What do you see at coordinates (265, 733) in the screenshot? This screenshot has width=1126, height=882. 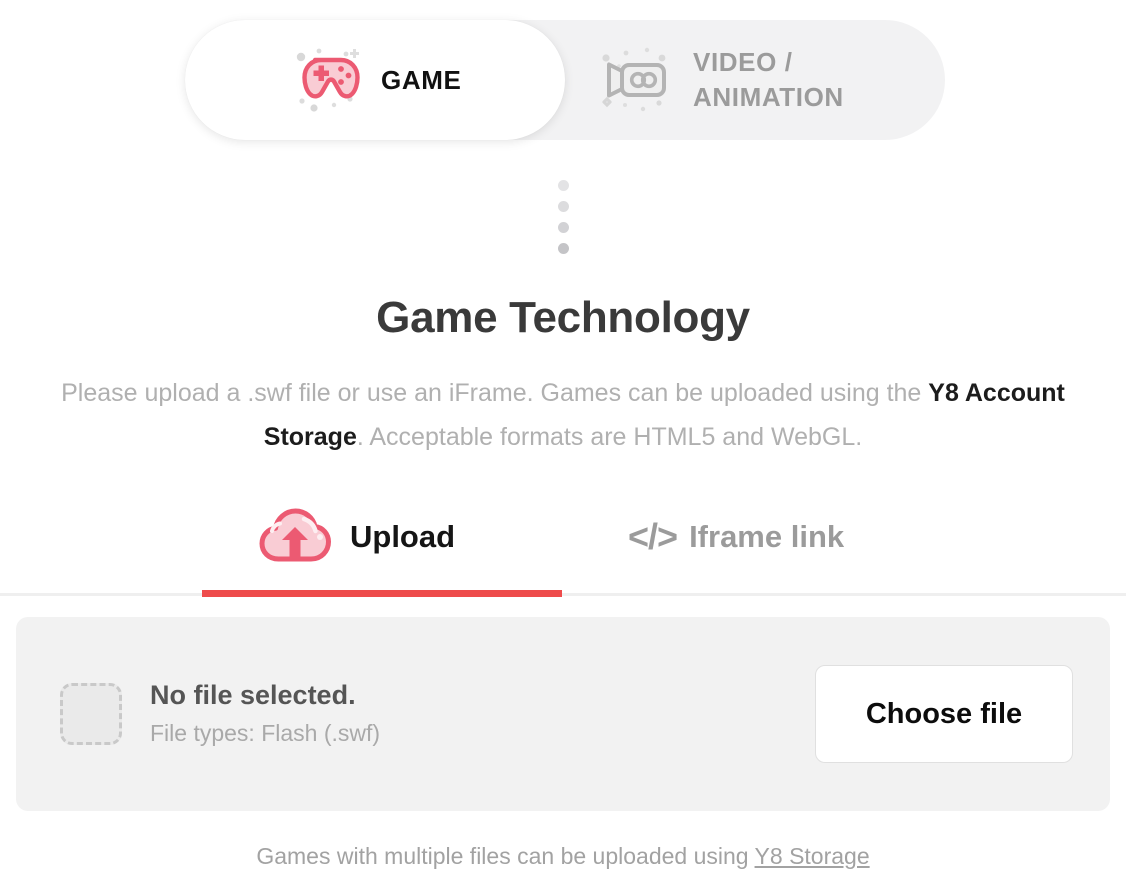 I see `accepted-file-types: File types: Flash (.swf)` at bounding box center [265, 733].